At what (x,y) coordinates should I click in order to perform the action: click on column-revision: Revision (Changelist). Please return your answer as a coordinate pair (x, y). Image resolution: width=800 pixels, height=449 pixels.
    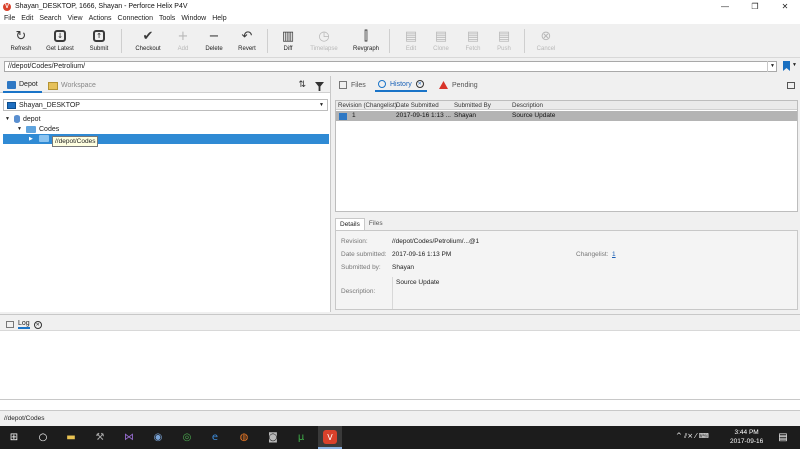
    Looking at the image, I should click on (367, 105).